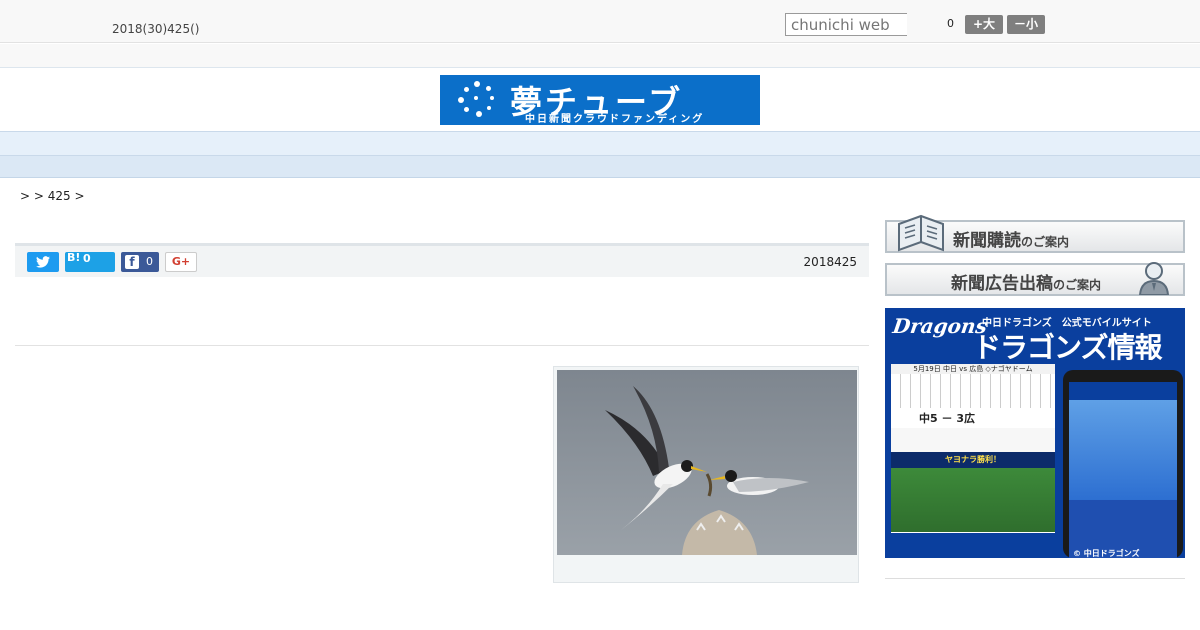 Image resolution: width=1200 pixels, height=630 pixels. I want to click on share-bar: B! 0 f 0 G+ 2018425, so click(442, 260).